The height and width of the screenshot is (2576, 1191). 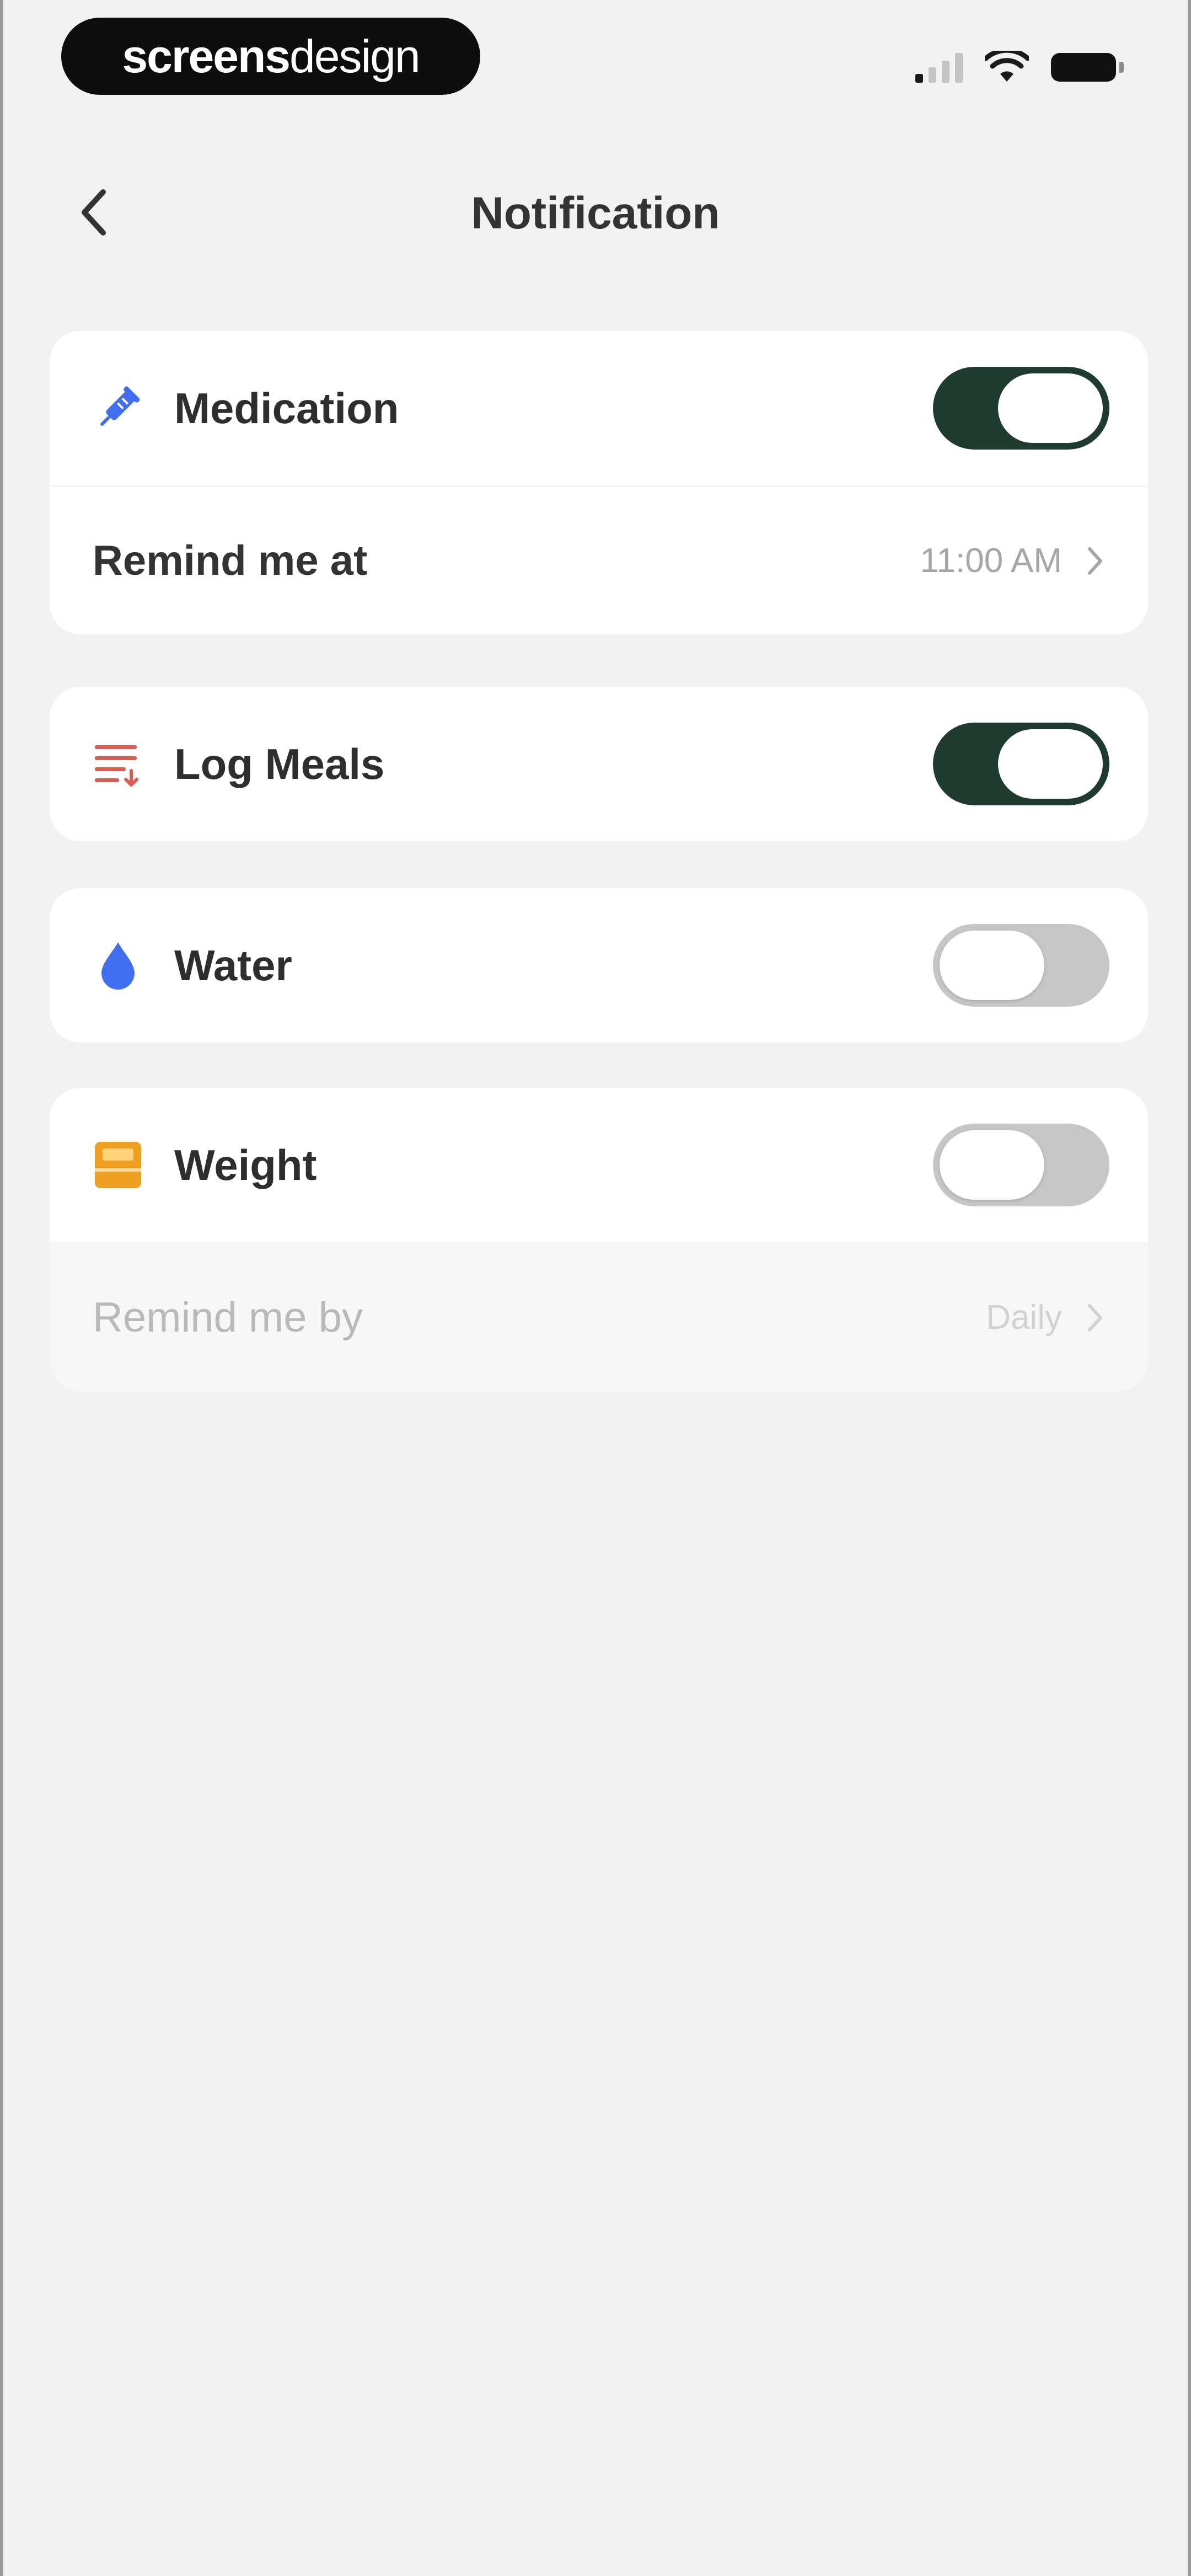 I want to click on weight-remind-row: Remind me by Daily, so click(x=599, y=1316).